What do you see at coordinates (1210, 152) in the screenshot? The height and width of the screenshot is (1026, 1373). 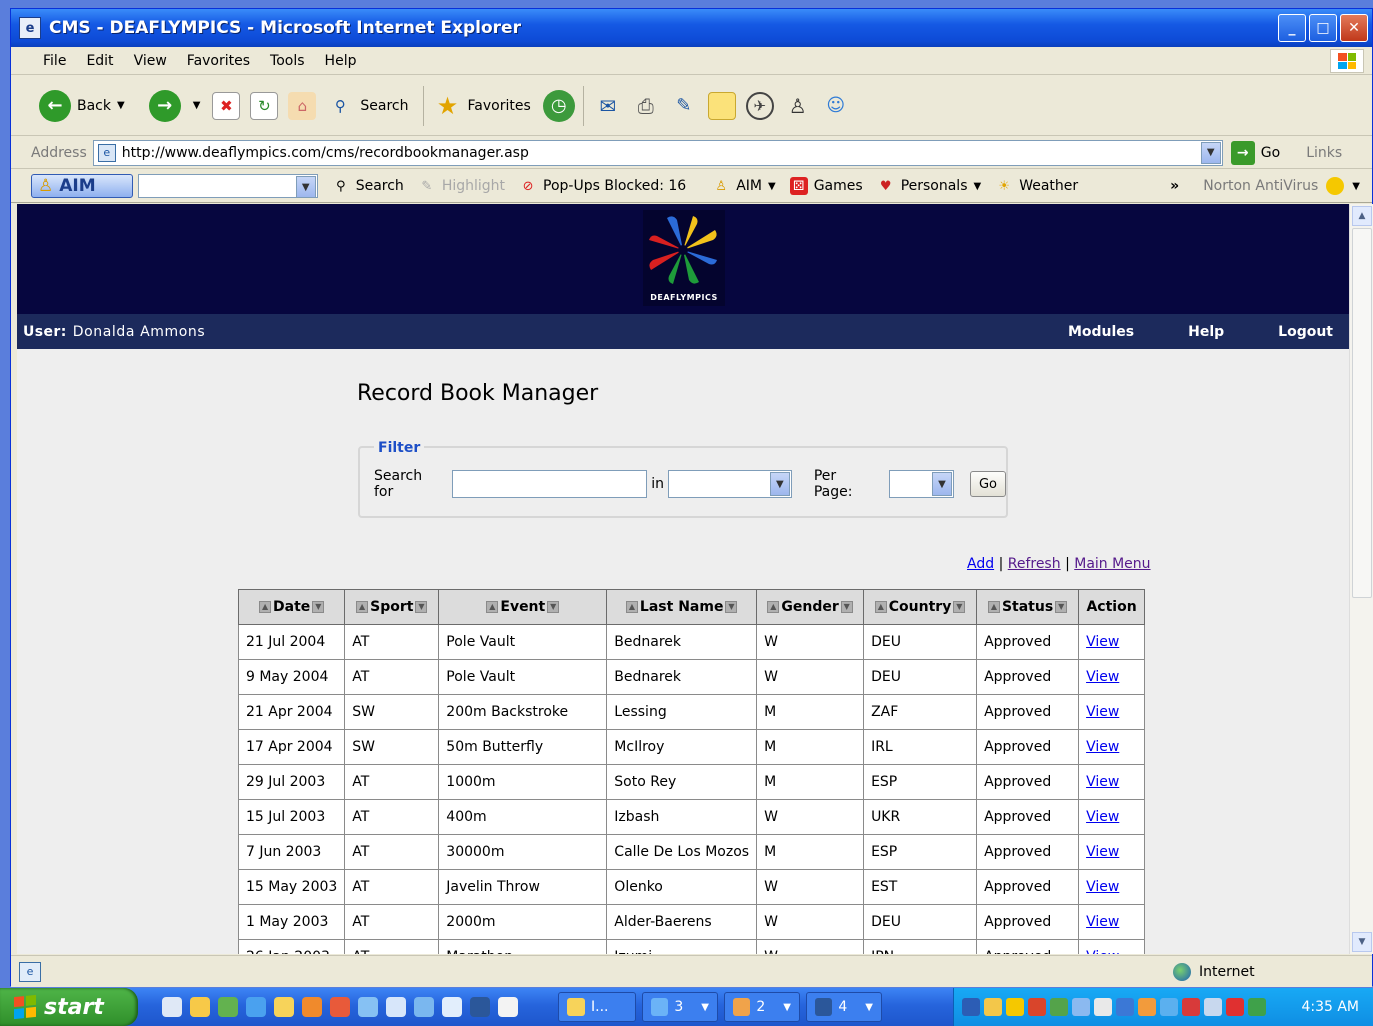 I see `address-dropdown-icon: ▼` at bounding box center [1210, 152].